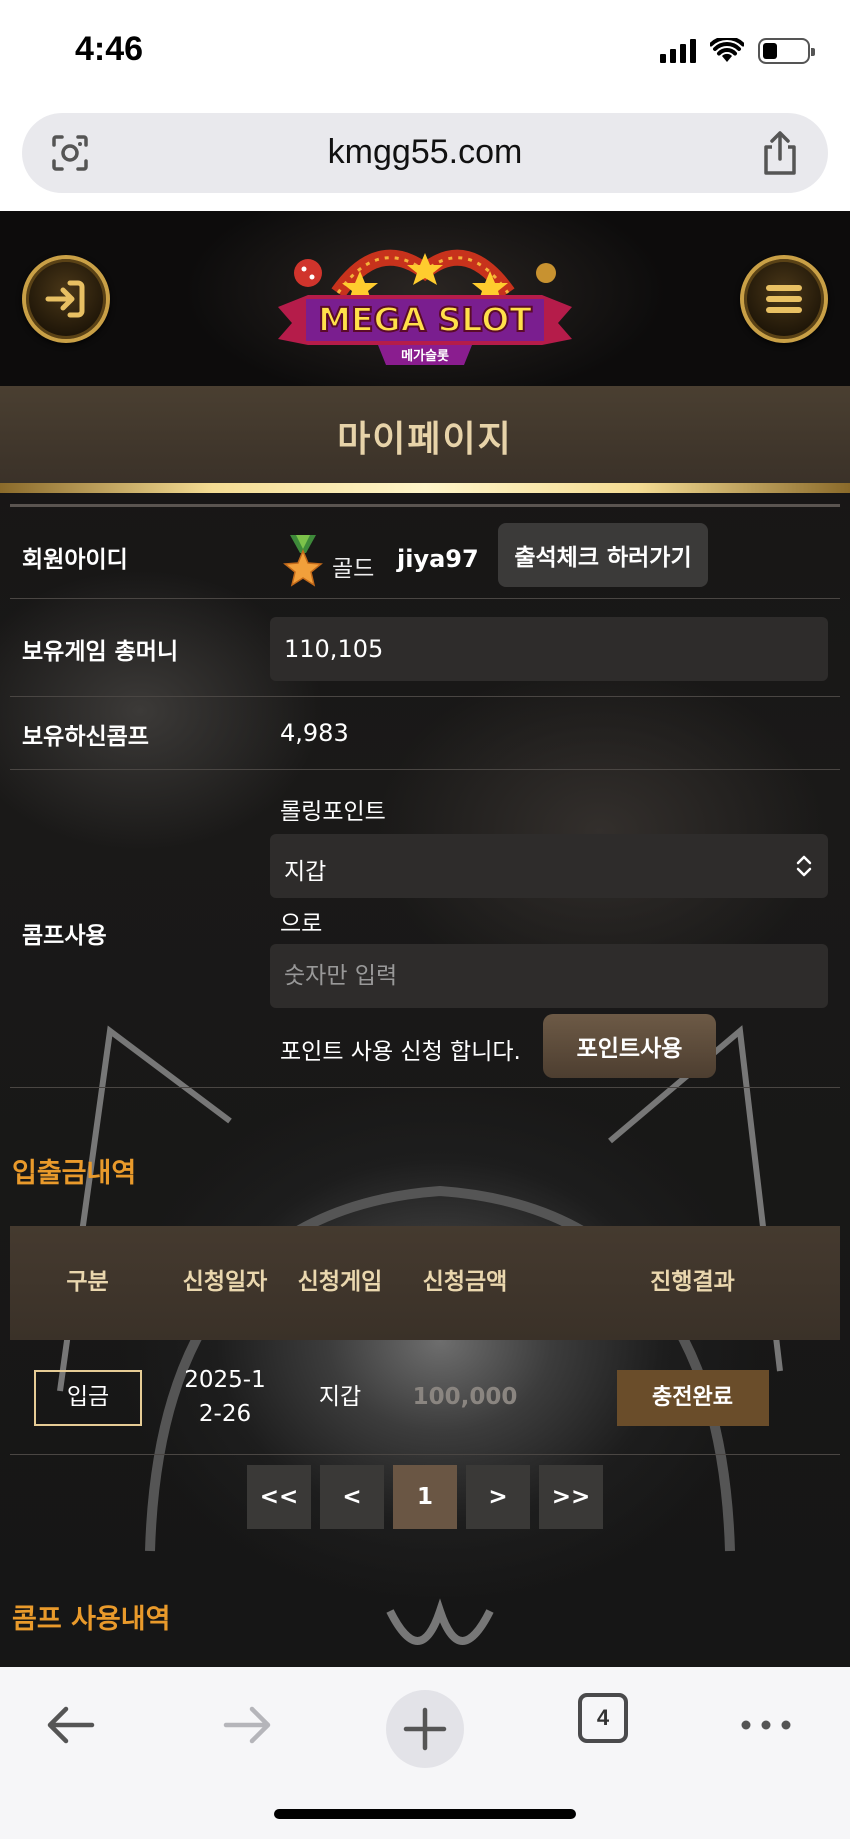 Image resolution: width=850 pixels, height=1839 pixels. Describe the element at coordinates (498, 1497) in the screenshot. I see `next-page-button: >` at that location.